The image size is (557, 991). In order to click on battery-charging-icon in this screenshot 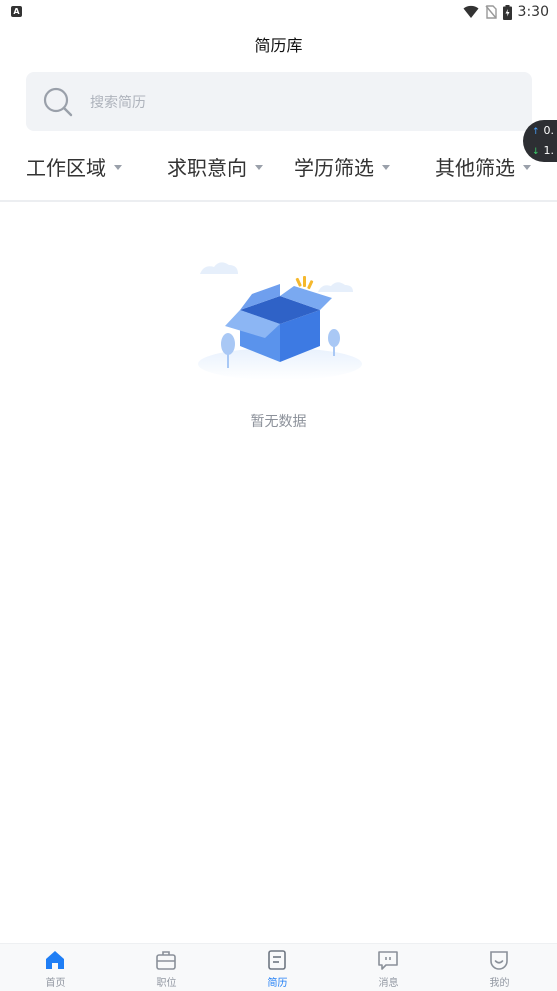, I will do `click(507, 12)`.